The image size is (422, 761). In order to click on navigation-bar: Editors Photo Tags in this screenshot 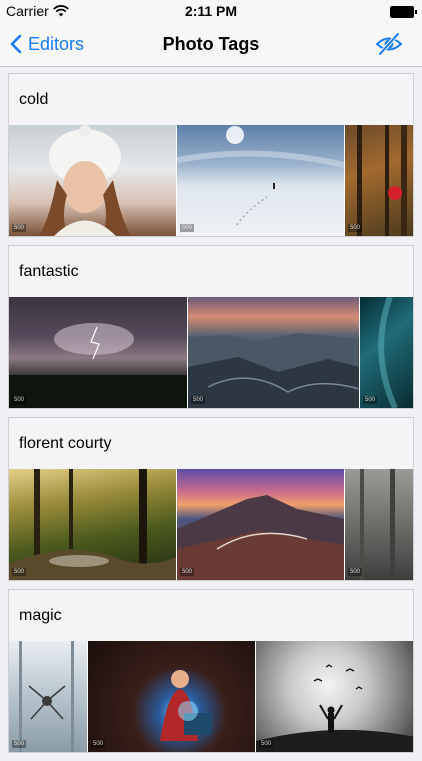, I will do `click(211, 44)`.